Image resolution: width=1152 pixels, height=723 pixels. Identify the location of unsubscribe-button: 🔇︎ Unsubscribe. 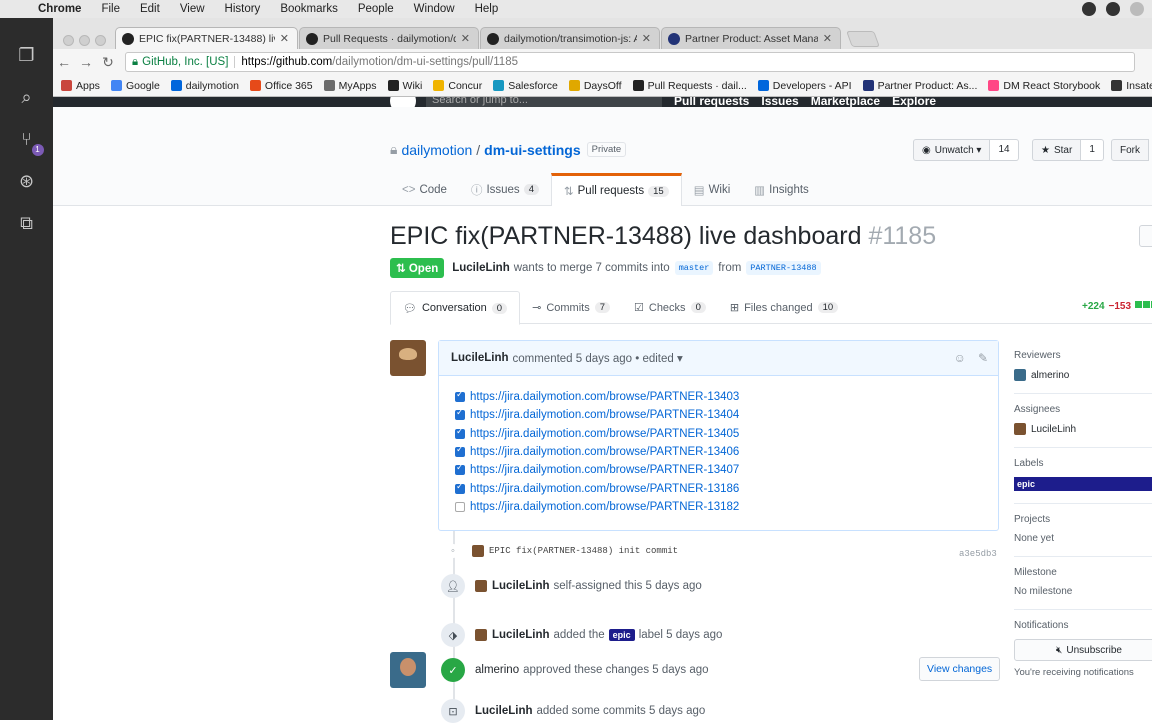
(1083, 650).